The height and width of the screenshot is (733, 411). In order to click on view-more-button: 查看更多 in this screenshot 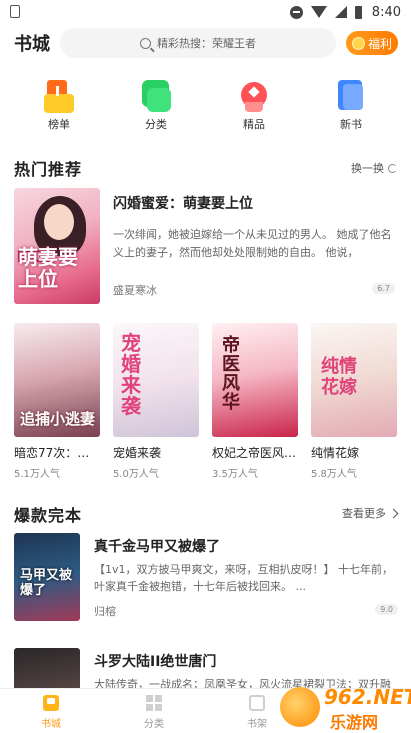, I will do `click(370, 513)`.